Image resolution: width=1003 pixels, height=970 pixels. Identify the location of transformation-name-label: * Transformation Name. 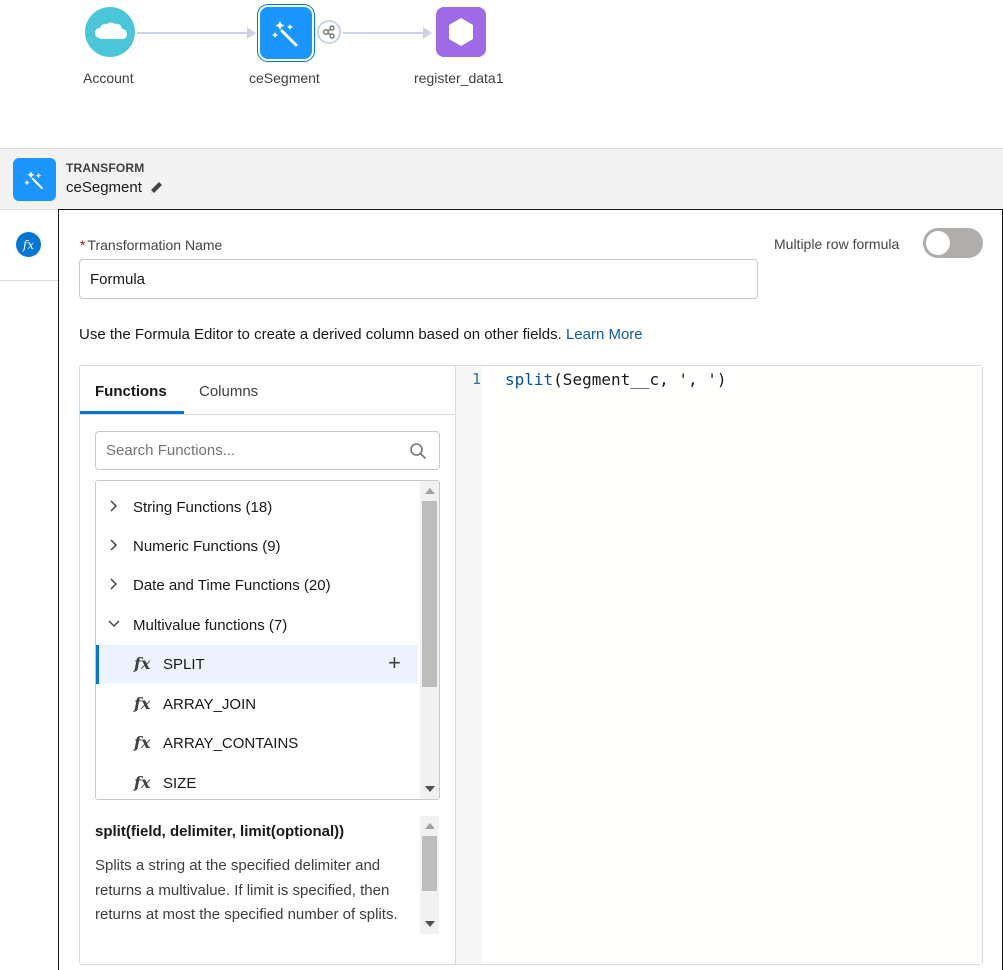
(151, 245).